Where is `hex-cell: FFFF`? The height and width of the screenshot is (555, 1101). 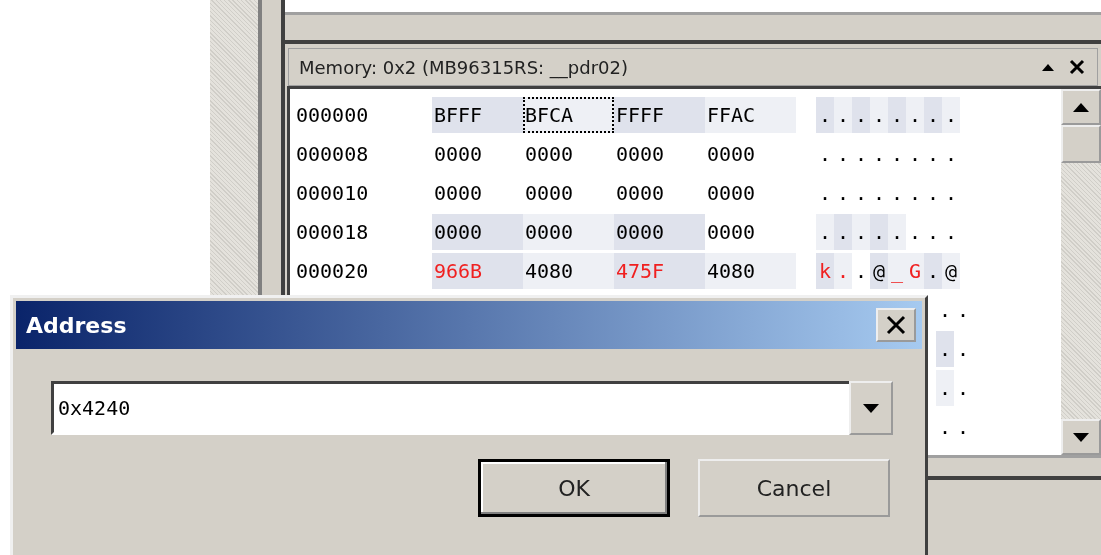
hex-cell: FFFF is located at coordinates (659, 114).